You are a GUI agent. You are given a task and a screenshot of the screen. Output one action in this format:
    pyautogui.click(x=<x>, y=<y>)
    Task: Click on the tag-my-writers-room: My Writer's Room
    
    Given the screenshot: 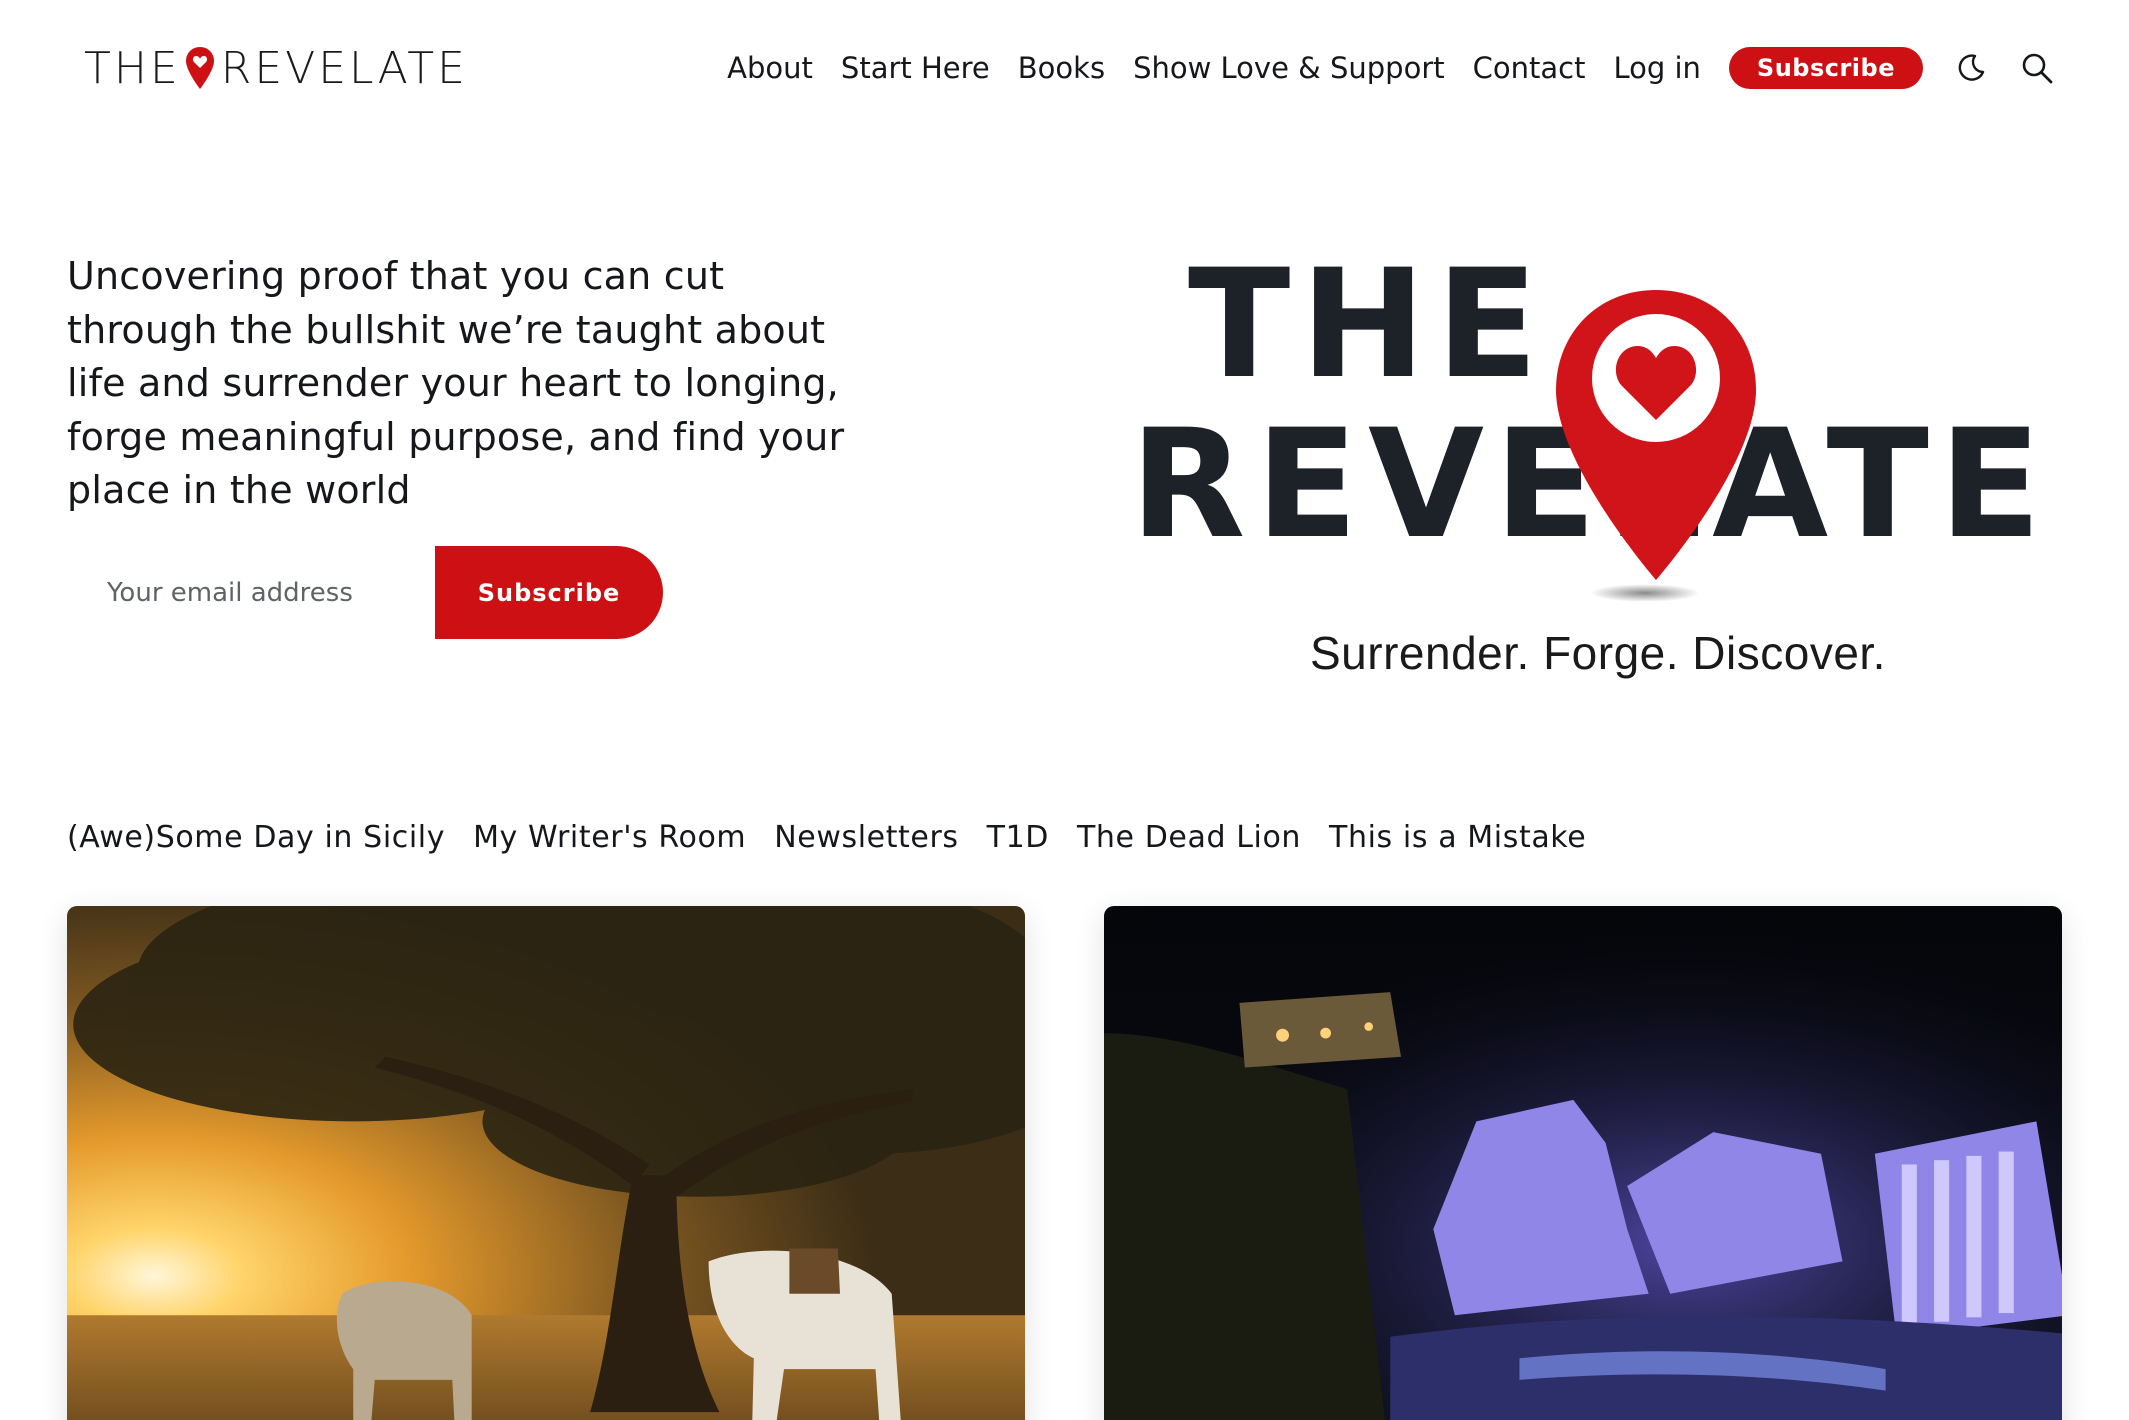 What is the action you would take?
    pyautogui.click(x=609, y=837)
    